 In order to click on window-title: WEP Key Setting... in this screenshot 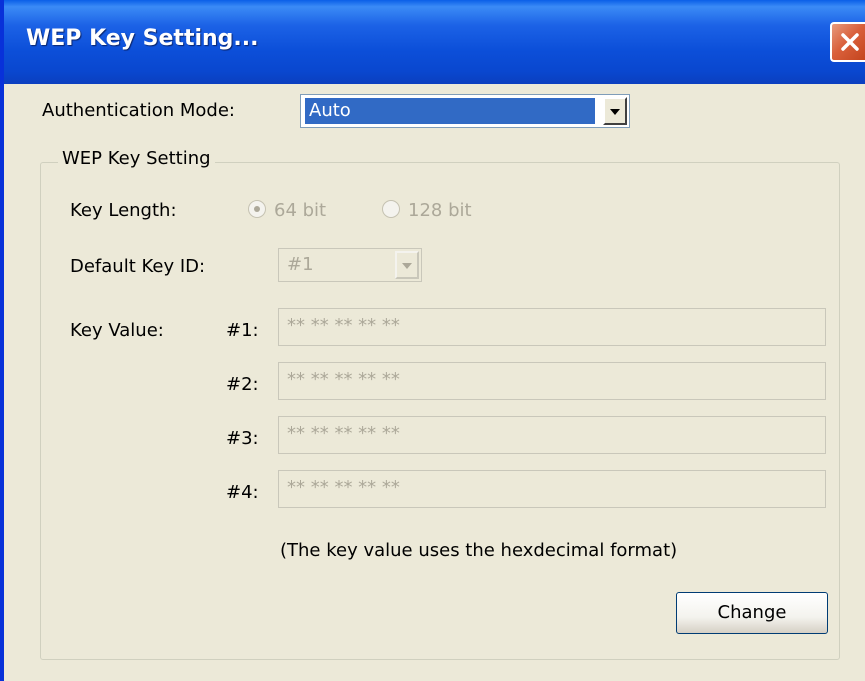, I will do `click(142, 38)`.